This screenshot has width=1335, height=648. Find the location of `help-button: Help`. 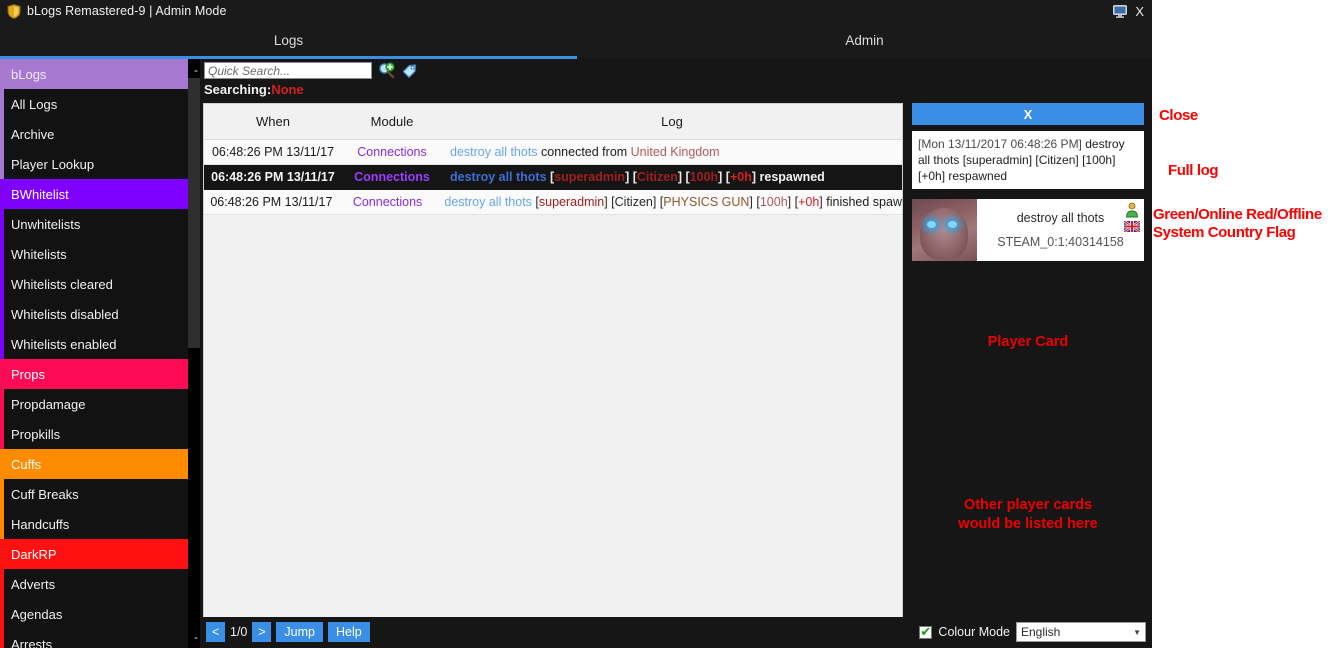

help-button: Help is located at coordinates (348, 632).